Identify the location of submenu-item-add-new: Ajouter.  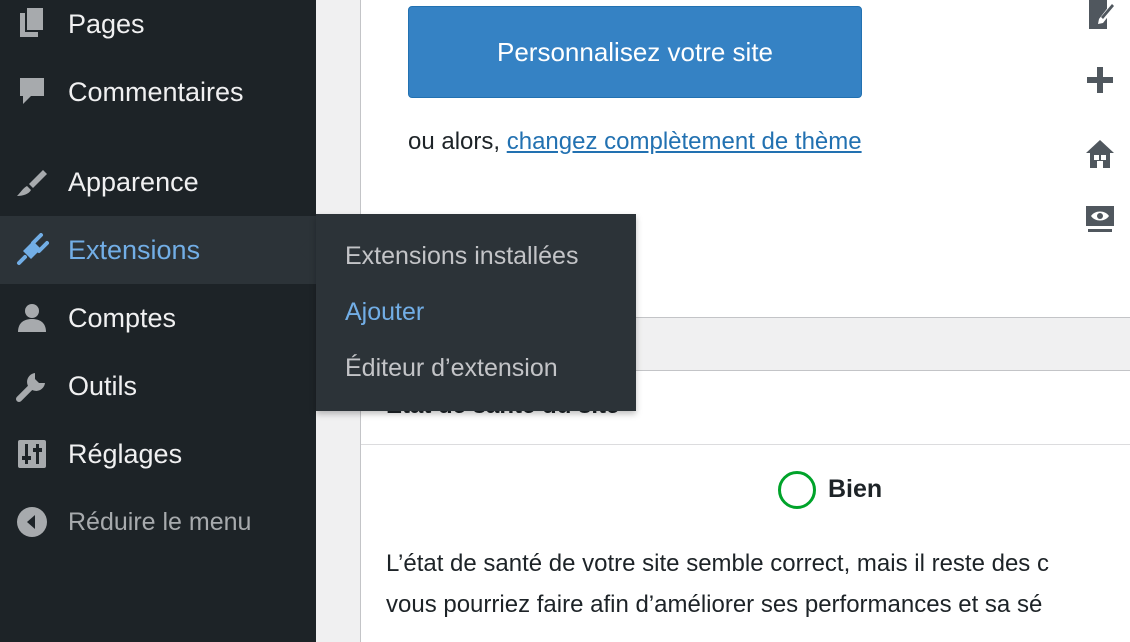
(384, 312).